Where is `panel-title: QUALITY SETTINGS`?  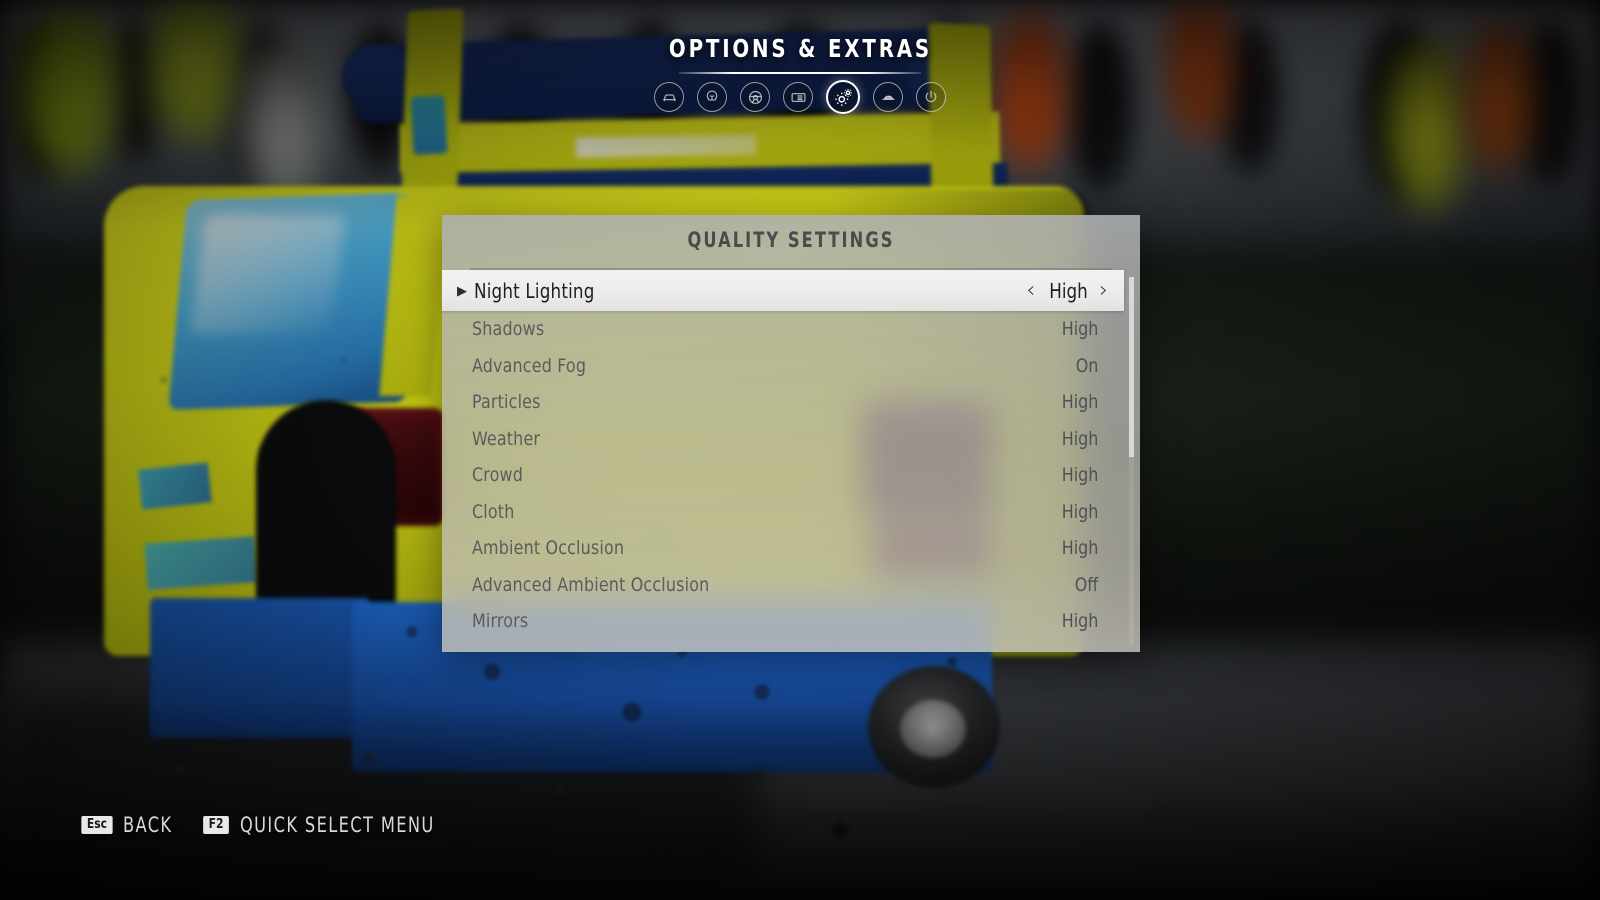
panel-title: QUALITY SETTINGS is located at coordinates (791, 240).